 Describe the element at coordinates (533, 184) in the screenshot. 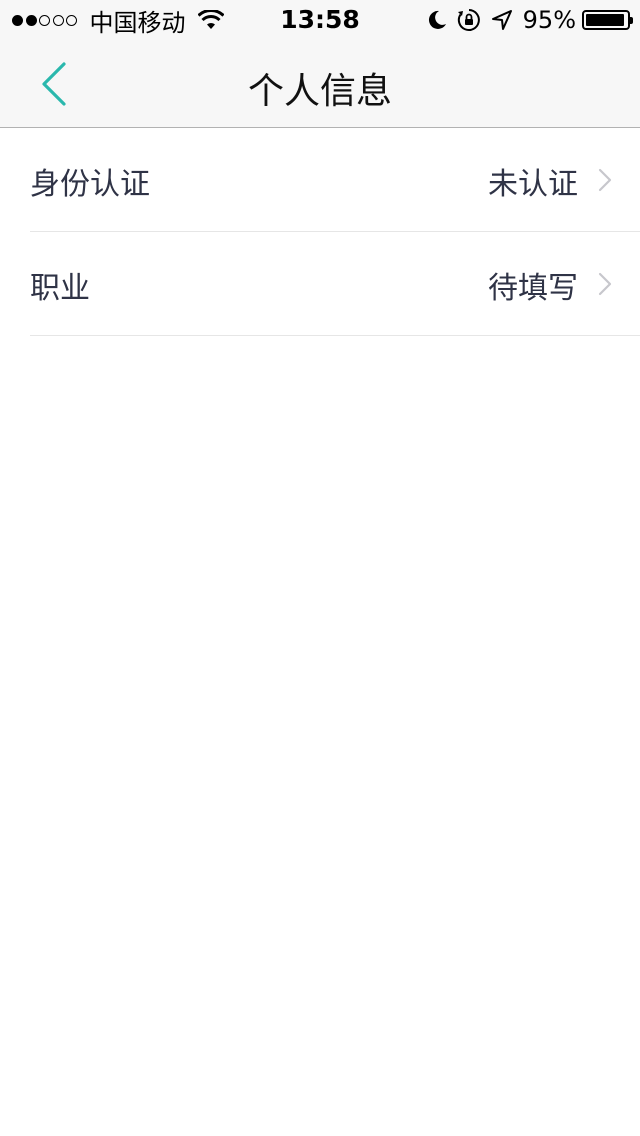

I see `row-value: 未认证` at that location.